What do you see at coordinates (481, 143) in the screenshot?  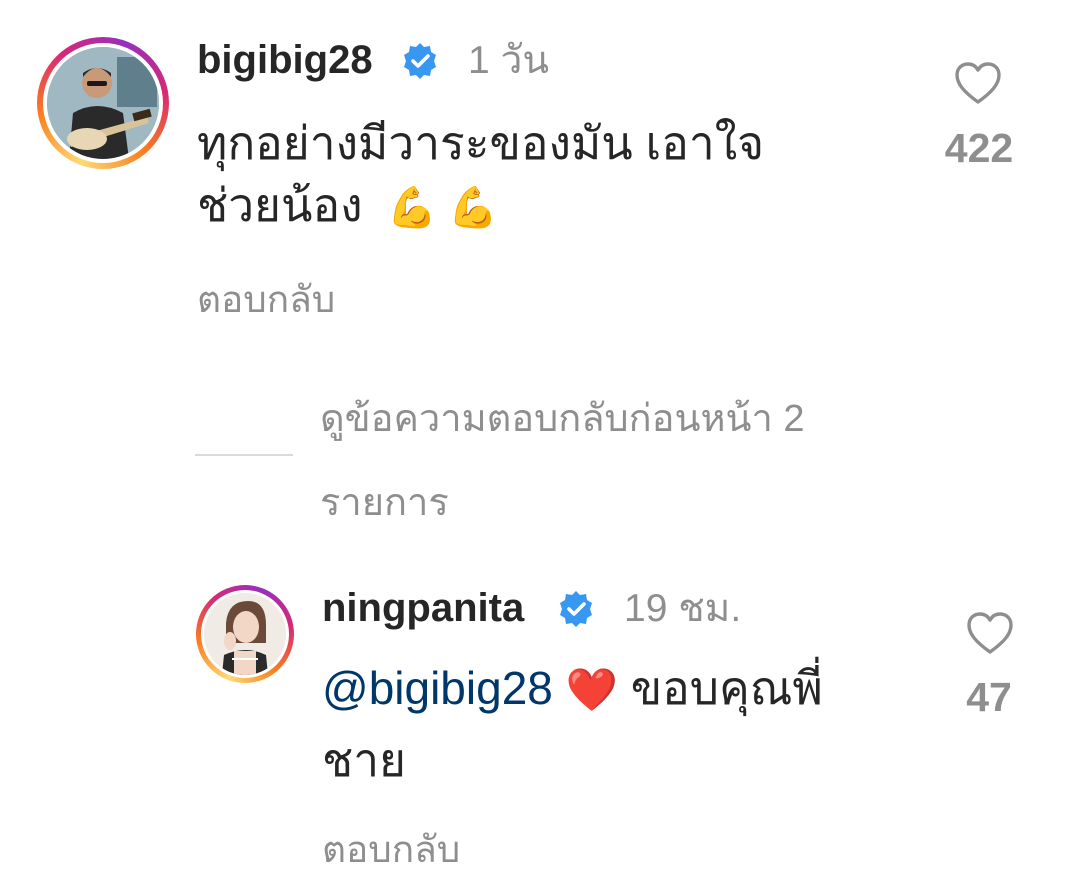 I see `comment-text-line: ทุกอย่างมีวาระของมัน เอาใจ` at bounding box center [481, 143].